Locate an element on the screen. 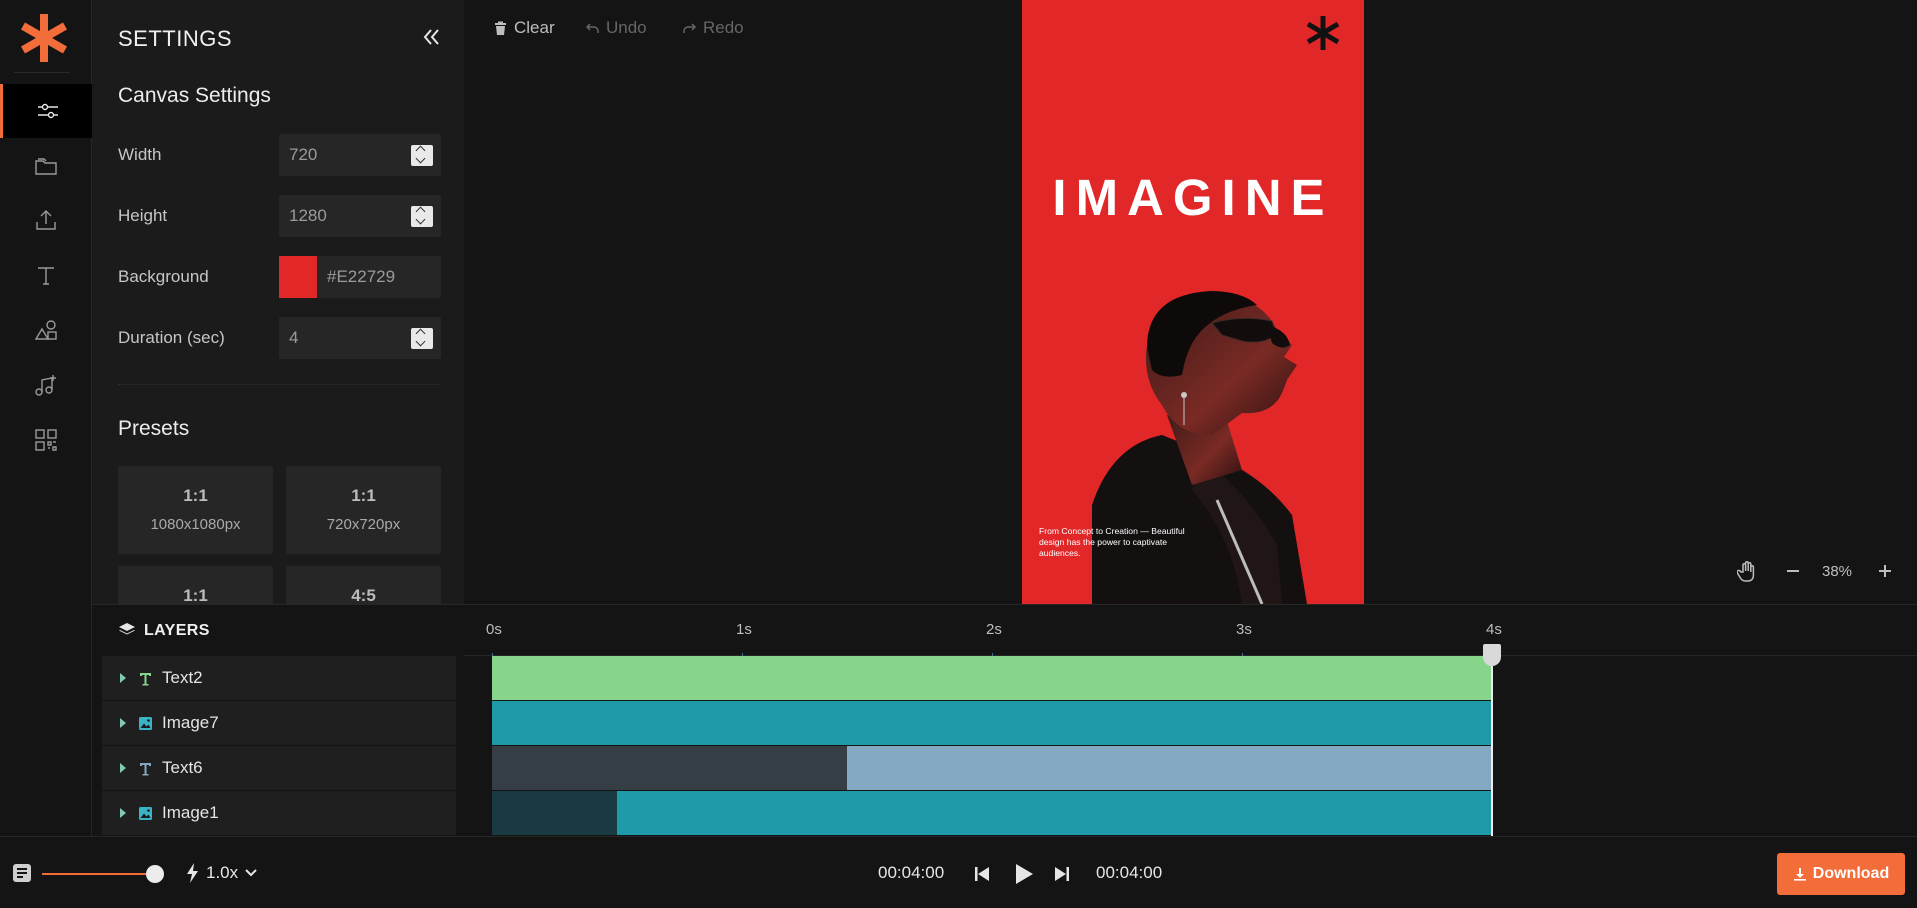 The width and height of the screenshot is (1917, 908). background-color-input: #E22729 is located at coordinates (360, 277).